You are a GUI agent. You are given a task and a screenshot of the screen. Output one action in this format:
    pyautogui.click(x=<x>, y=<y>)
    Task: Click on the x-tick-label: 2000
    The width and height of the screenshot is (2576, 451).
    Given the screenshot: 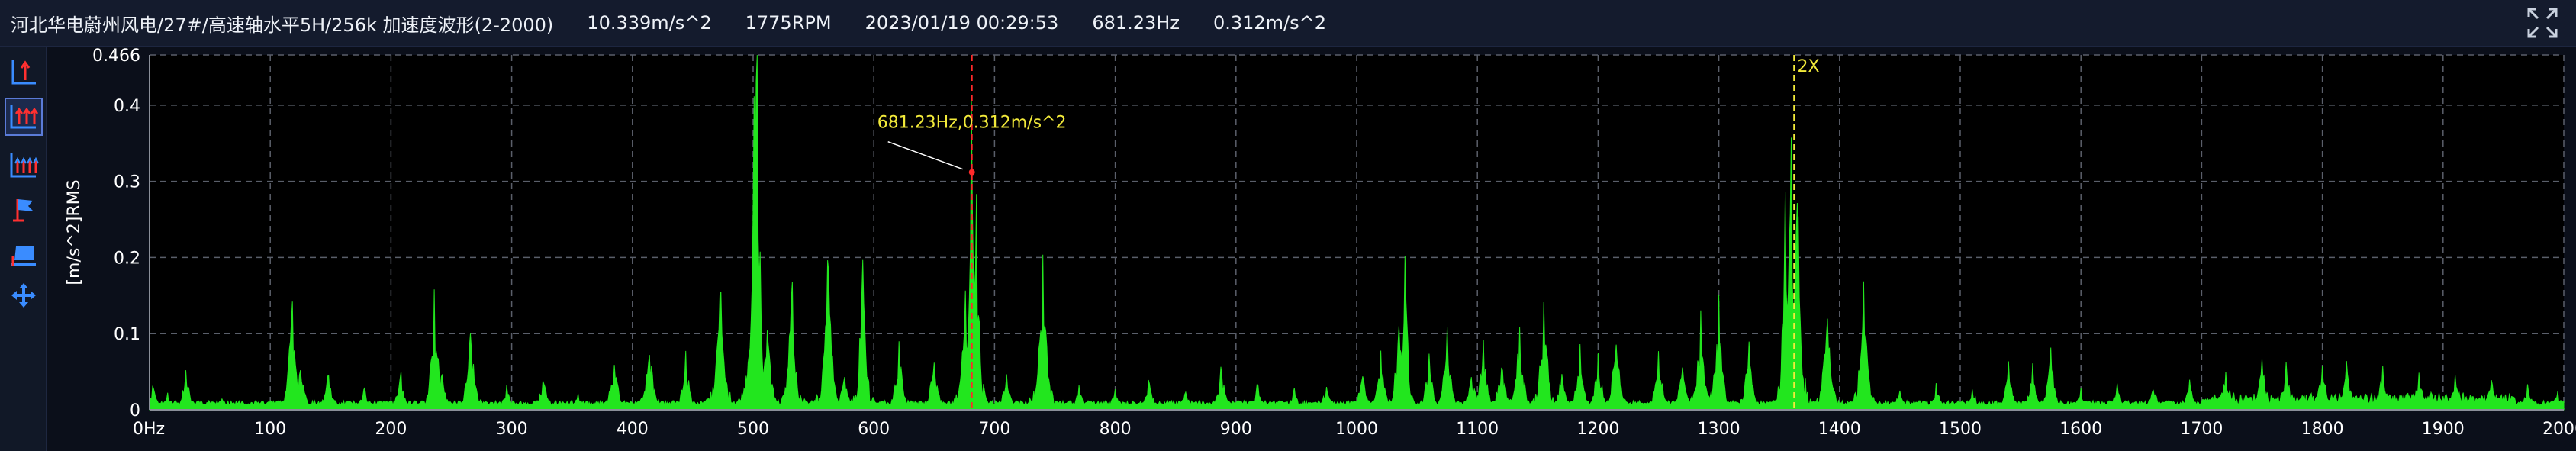 What is the action you would take?
    pyautogui.click(x=2559, y=429)
    